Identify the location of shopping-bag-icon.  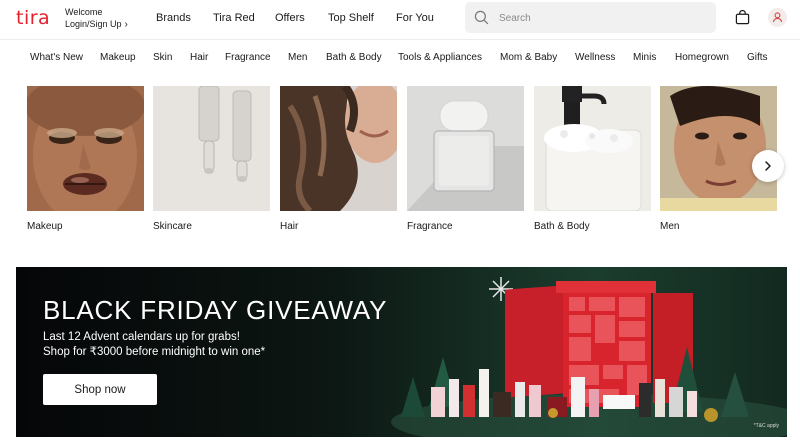
(742, 17).